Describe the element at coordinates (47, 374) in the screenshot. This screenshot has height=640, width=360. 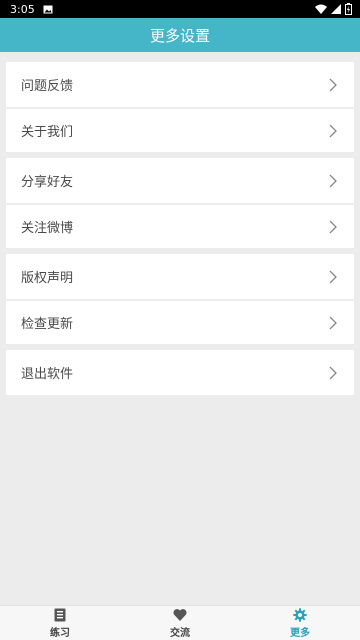
I see `menu-item-label: 退出软件` at that location.